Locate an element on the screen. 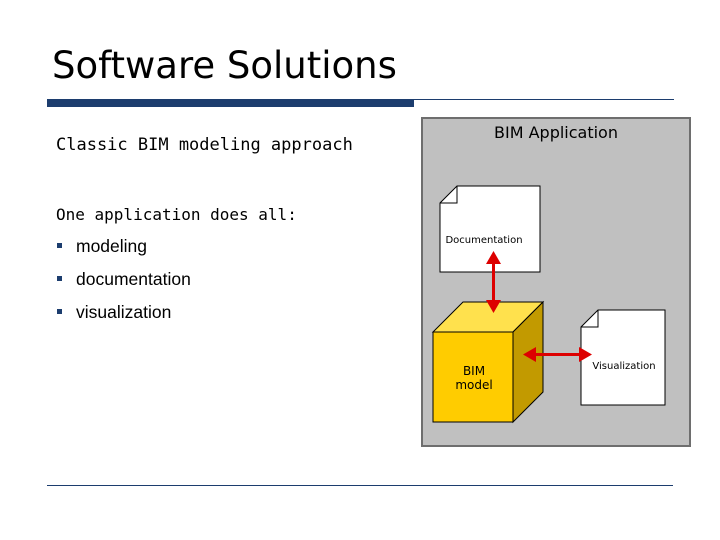 The image size is (720, 540). bim-model-cube is located at coordinates (488, 362).